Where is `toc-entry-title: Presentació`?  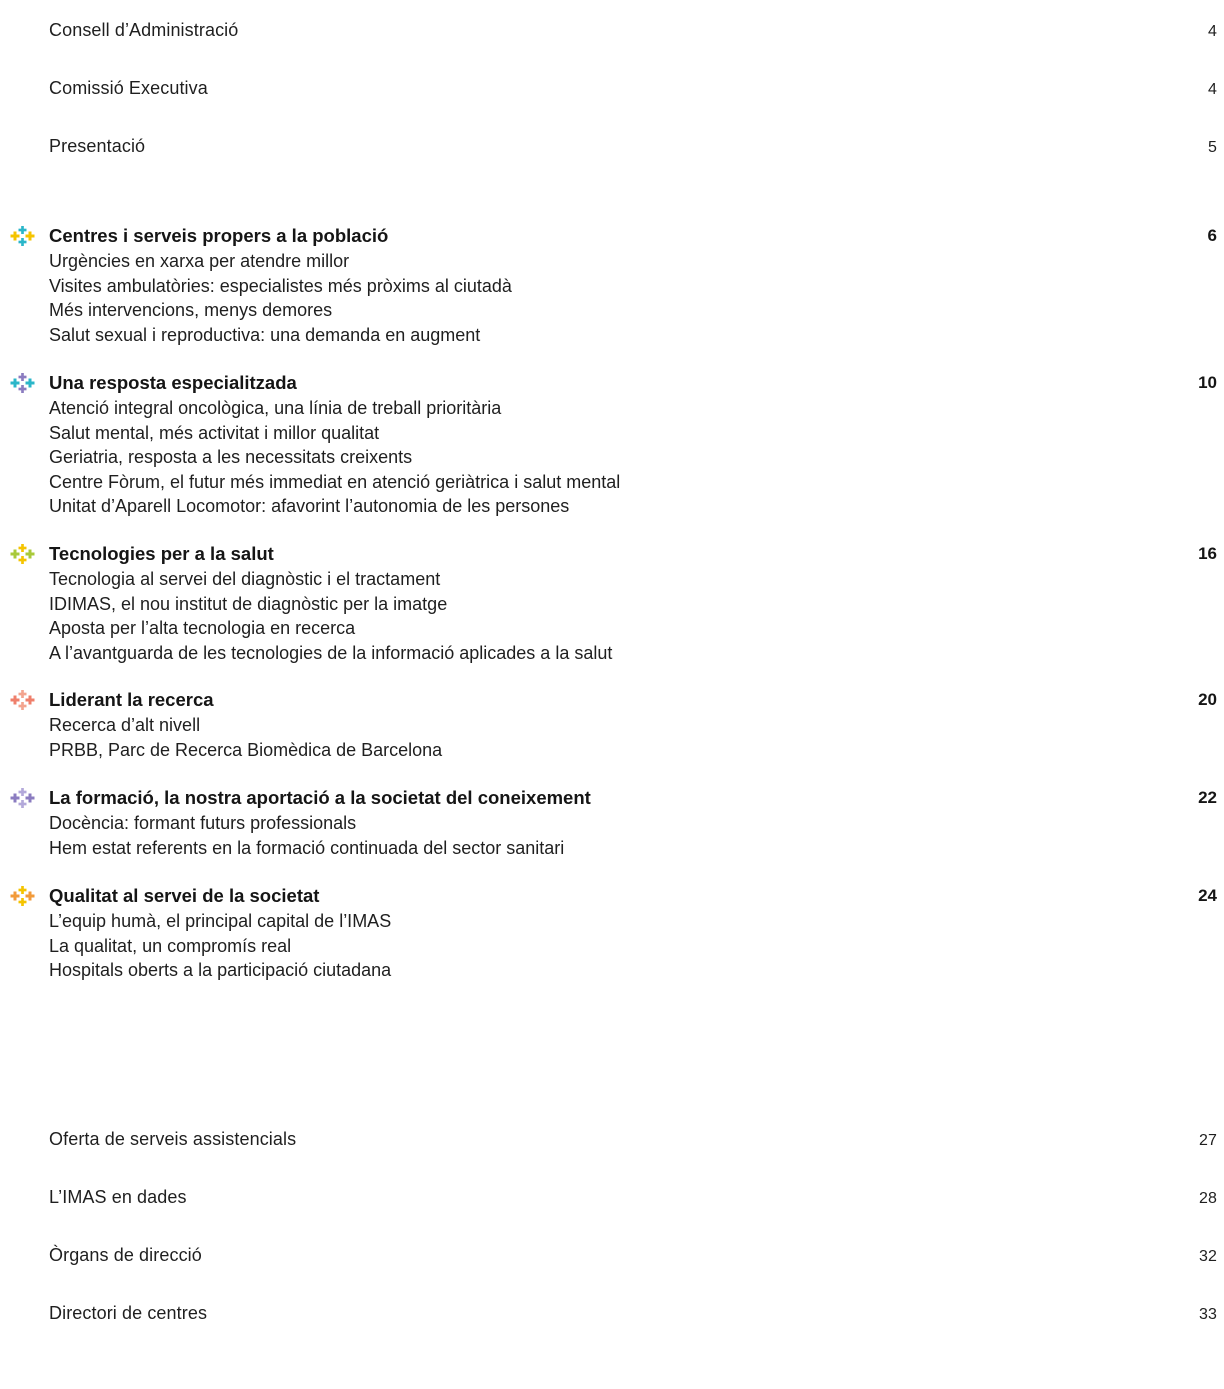
toc-entry-title: Presentació is located at coordinates (97, 146).